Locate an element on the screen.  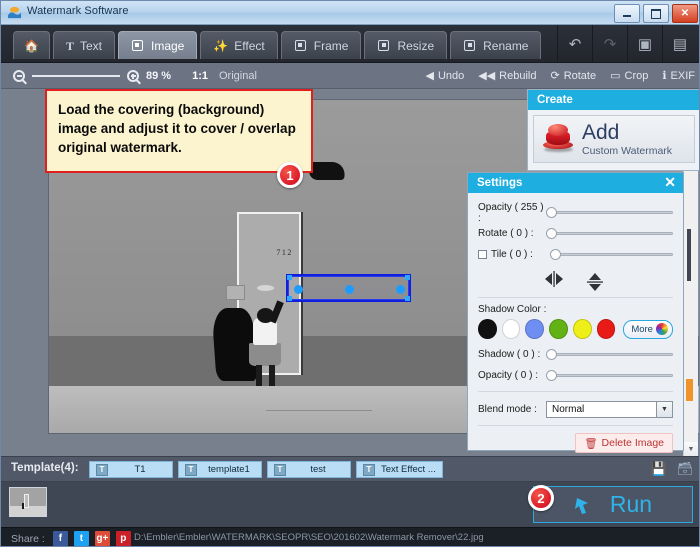
run-button: Run is located at coordinates (613, 504).